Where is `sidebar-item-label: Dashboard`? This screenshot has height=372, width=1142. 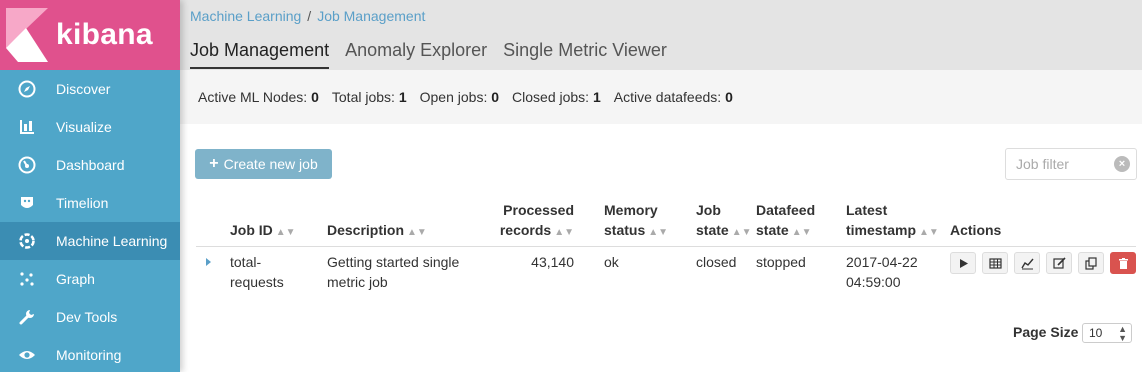
sidebar-item-label: Dashboard is located at coordinates (90, 165).